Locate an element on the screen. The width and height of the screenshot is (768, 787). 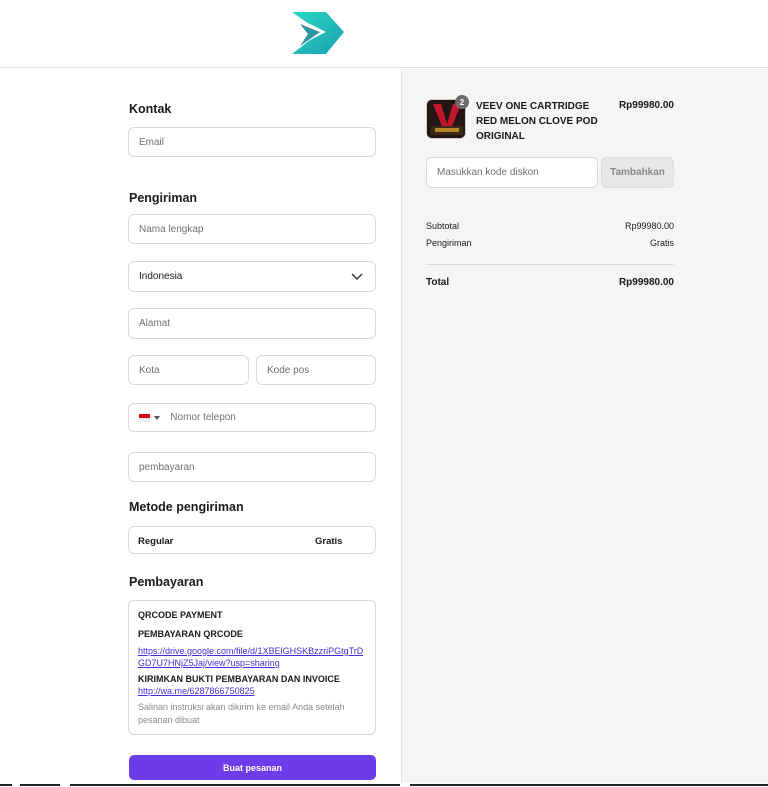
header is located at coordinates (384, 34).